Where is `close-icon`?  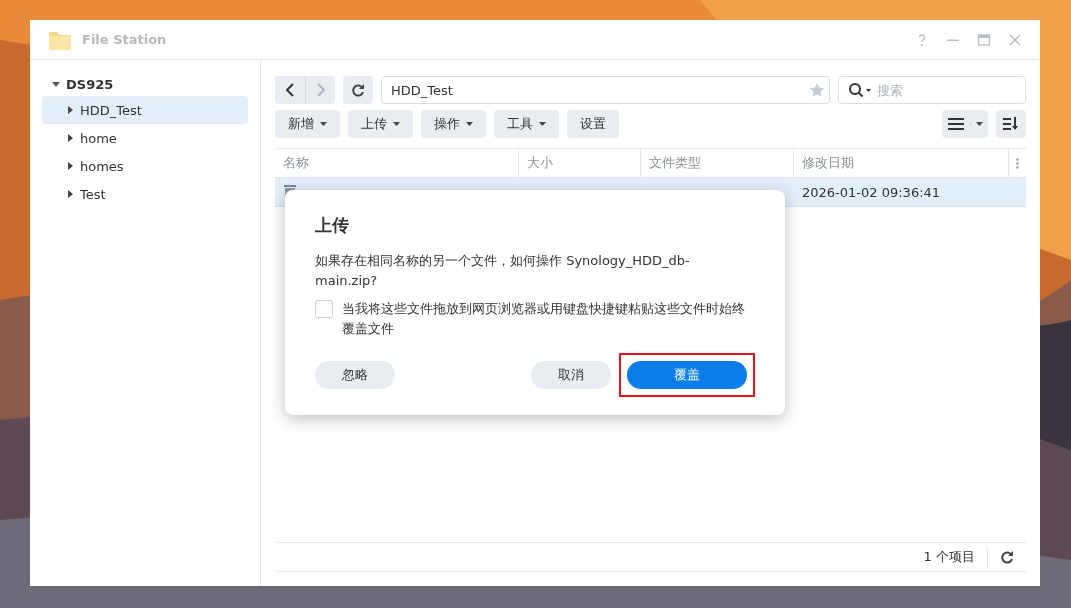 close-icon is located at coordinates (1015, 39).